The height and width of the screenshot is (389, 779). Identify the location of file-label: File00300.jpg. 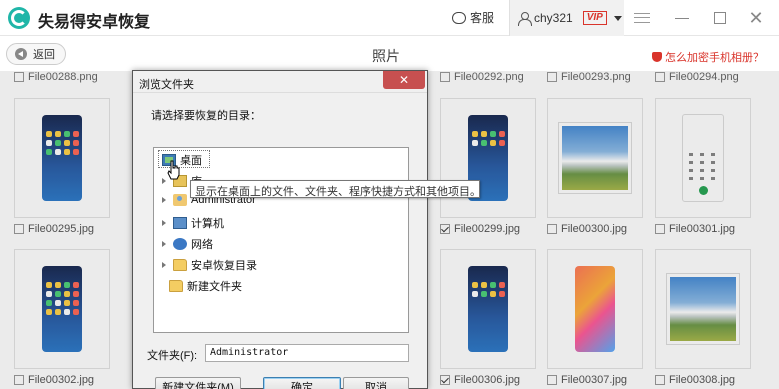
(587, 229).